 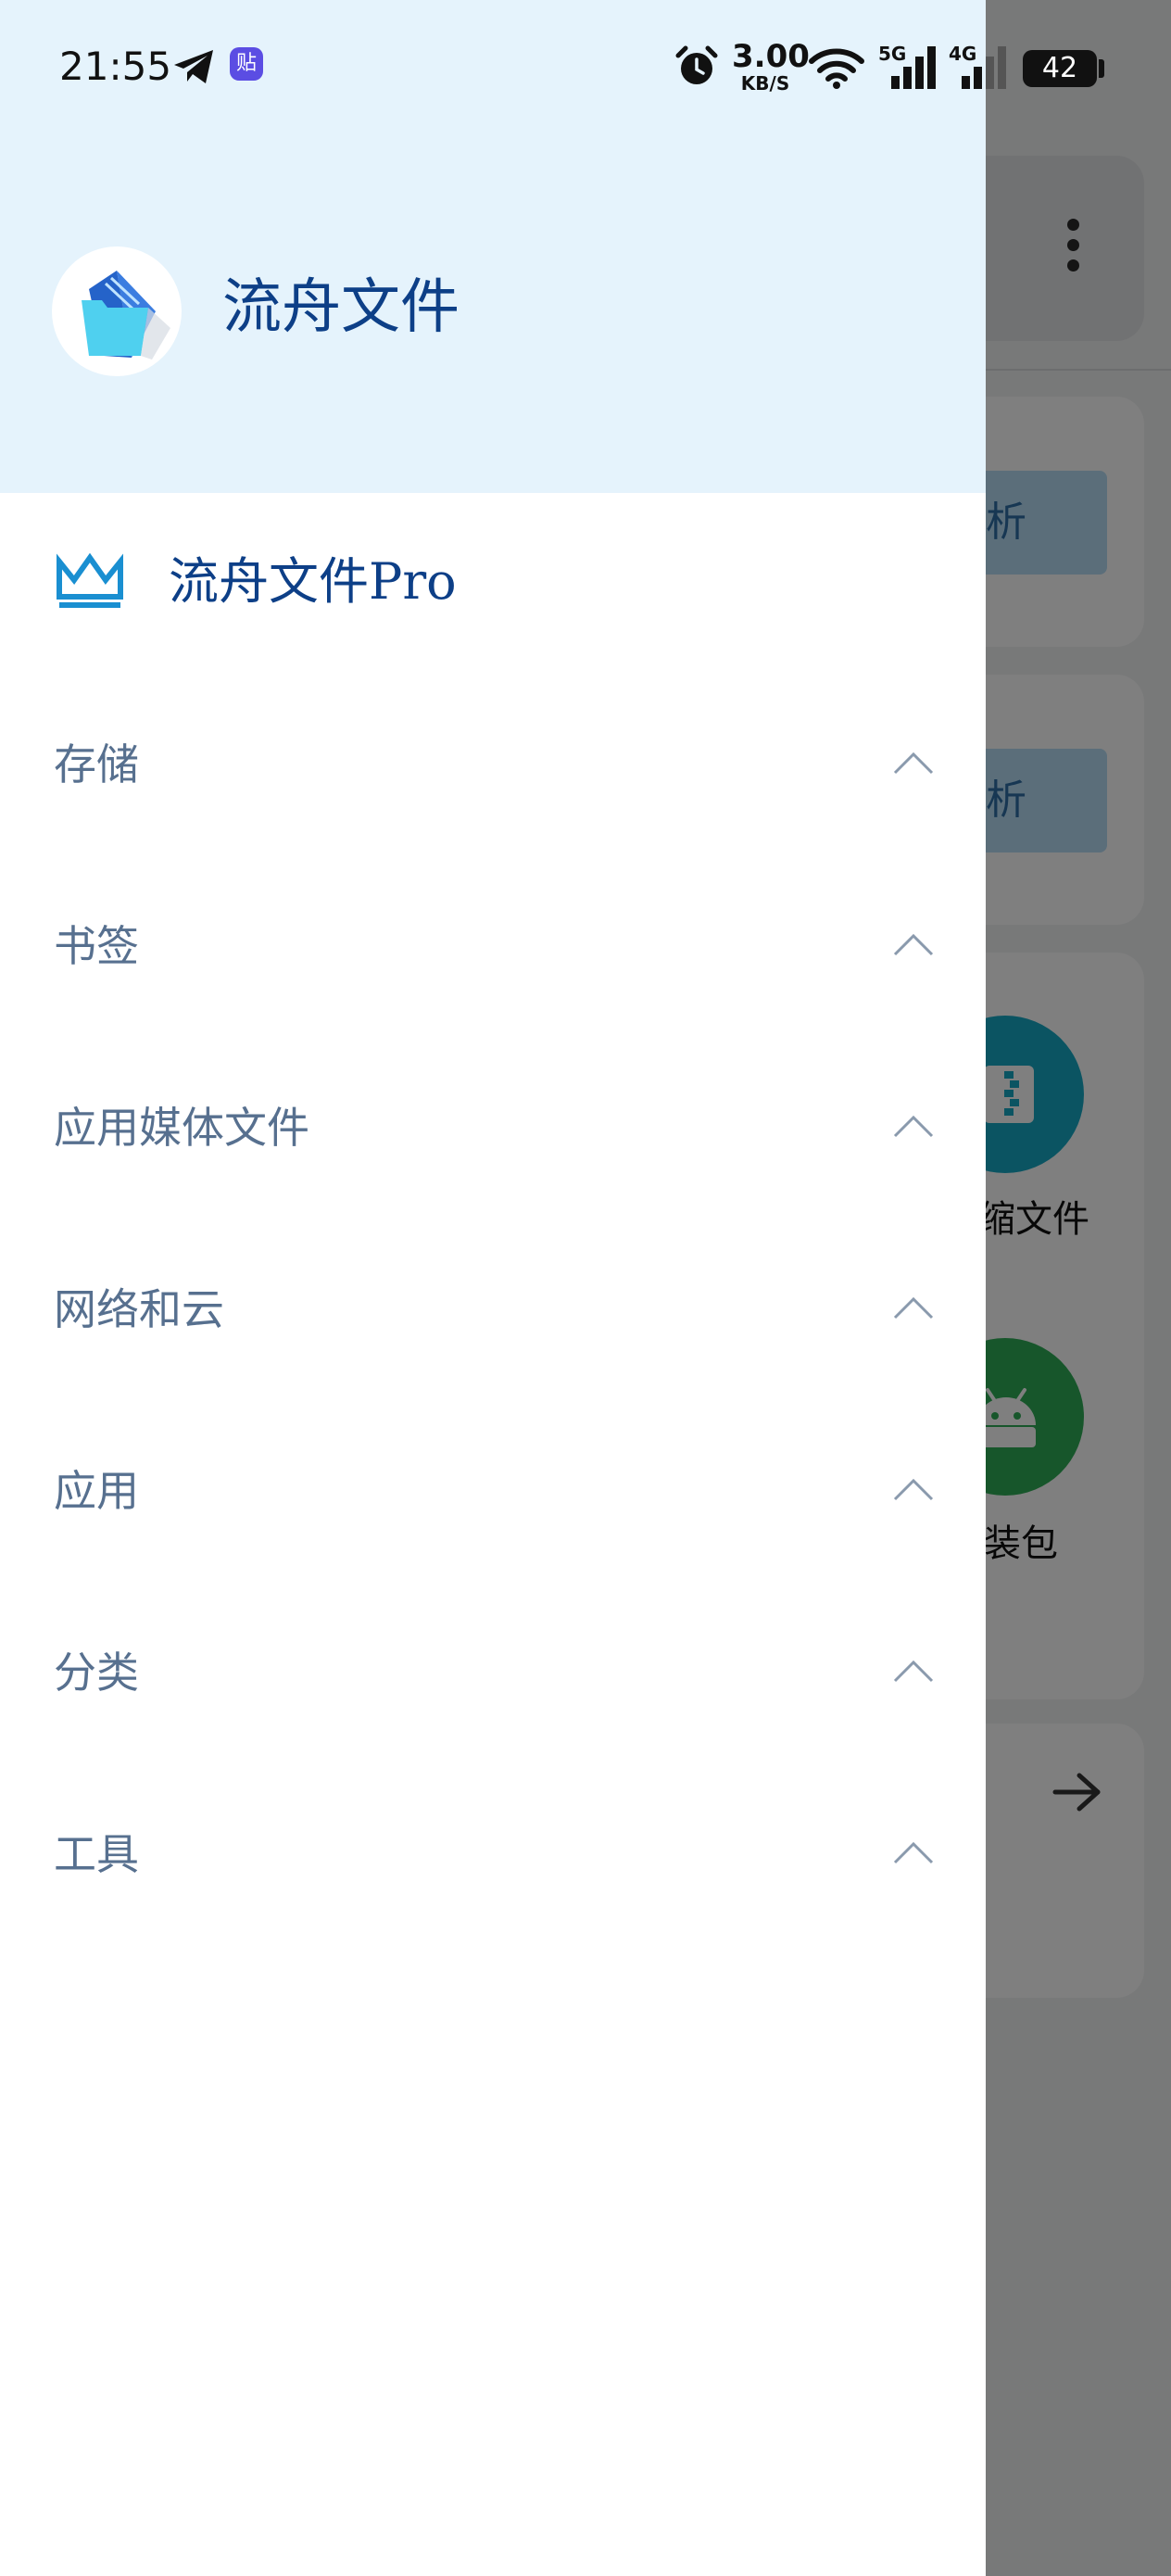 What do you see at coordinates (90, 580) in the screenshot?
I see `crown-icon` at bounding box center [90, 580].